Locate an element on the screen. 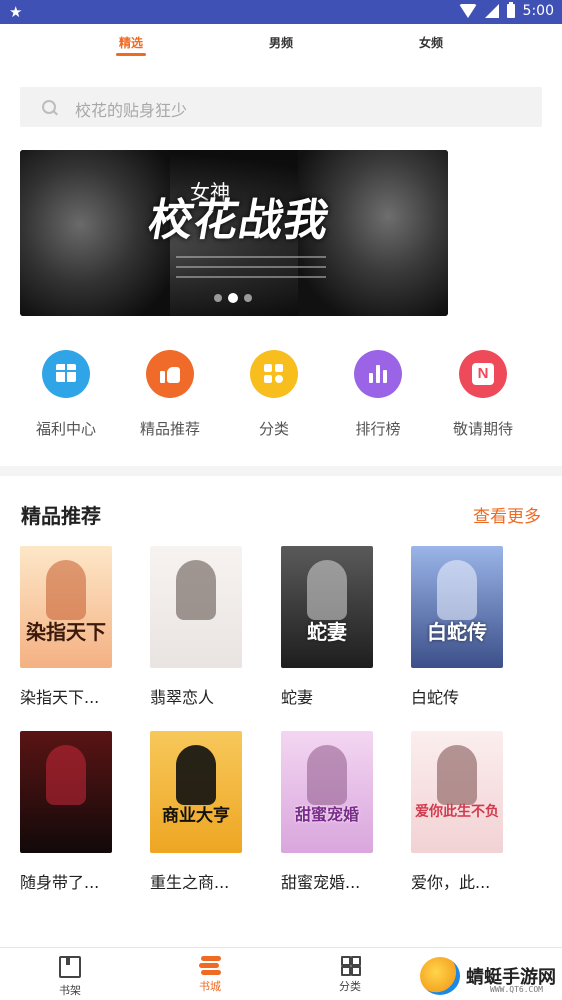  book-title: 翡翠恋人 is located at coordinates (182, 697).